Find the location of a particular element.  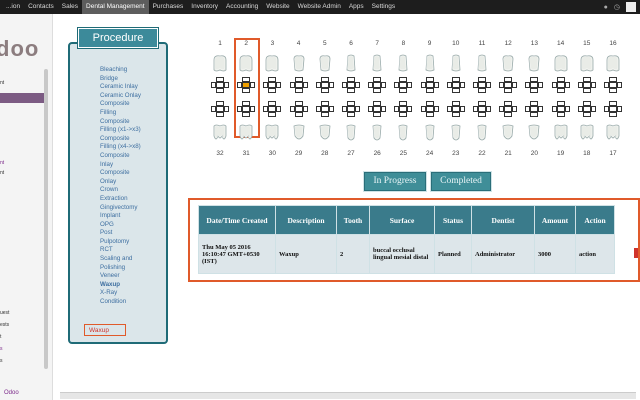

procedure-item: Filling is located at coordinates (120, 113).